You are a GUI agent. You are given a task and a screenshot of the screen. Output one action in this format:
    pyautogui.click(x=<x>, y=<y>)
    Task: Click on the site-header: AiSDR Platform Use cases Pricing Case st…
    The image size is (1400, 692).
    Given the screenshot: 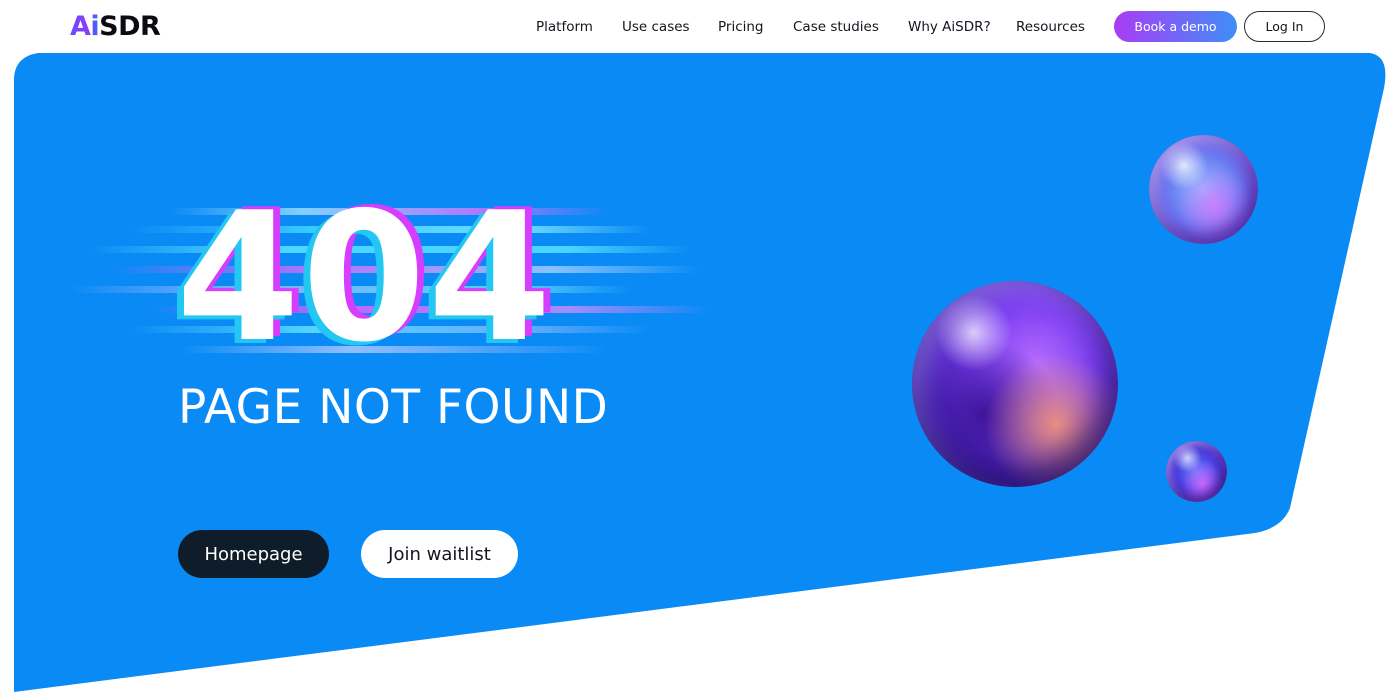 What is the action you would take?
    pyautogui.click(x=700, y=26)
    